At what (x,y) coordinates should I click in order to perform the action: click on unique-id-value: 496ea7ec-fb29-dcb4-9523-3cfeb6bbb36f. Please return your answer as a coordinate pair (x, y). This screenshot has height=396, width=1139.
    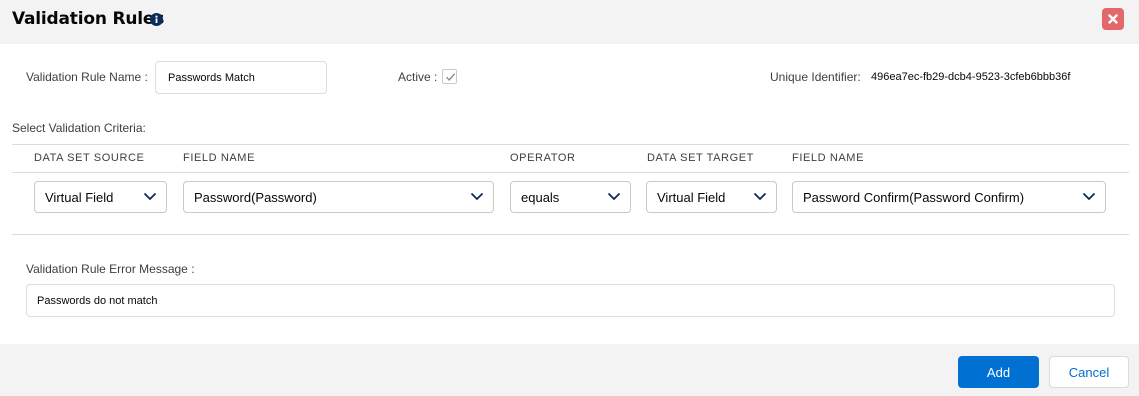
    Looking at the image, I should click on (971, 77).